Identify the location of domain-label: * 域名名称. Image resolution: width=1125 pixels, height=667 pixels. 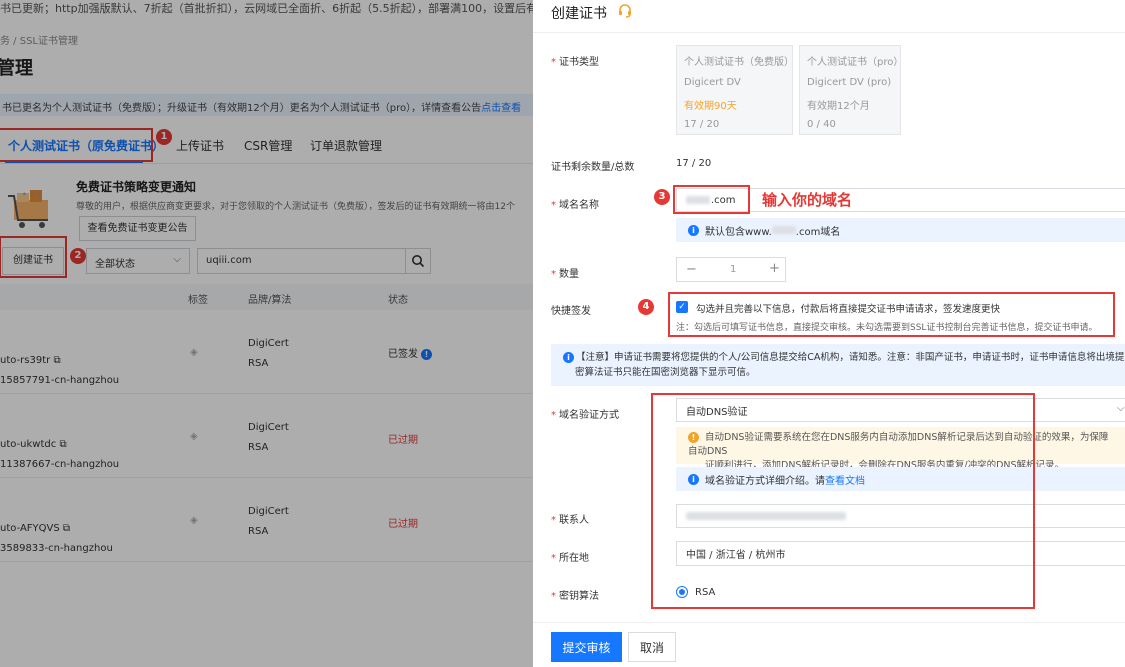
(575, 205).